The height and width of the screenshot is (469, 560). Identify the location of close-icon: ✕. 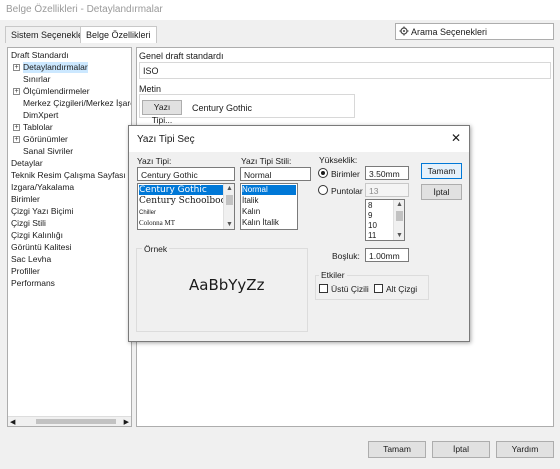
(456, 138).